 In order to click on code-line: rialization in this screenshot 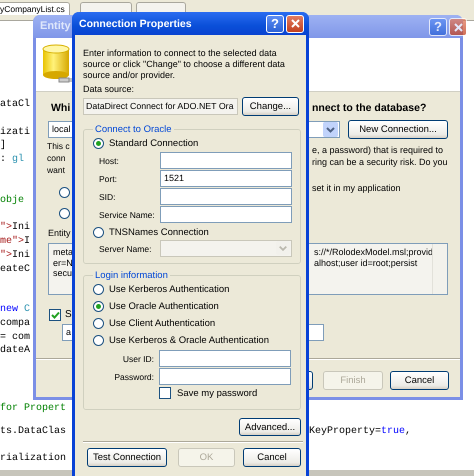, I will do `click(33, 458)`.